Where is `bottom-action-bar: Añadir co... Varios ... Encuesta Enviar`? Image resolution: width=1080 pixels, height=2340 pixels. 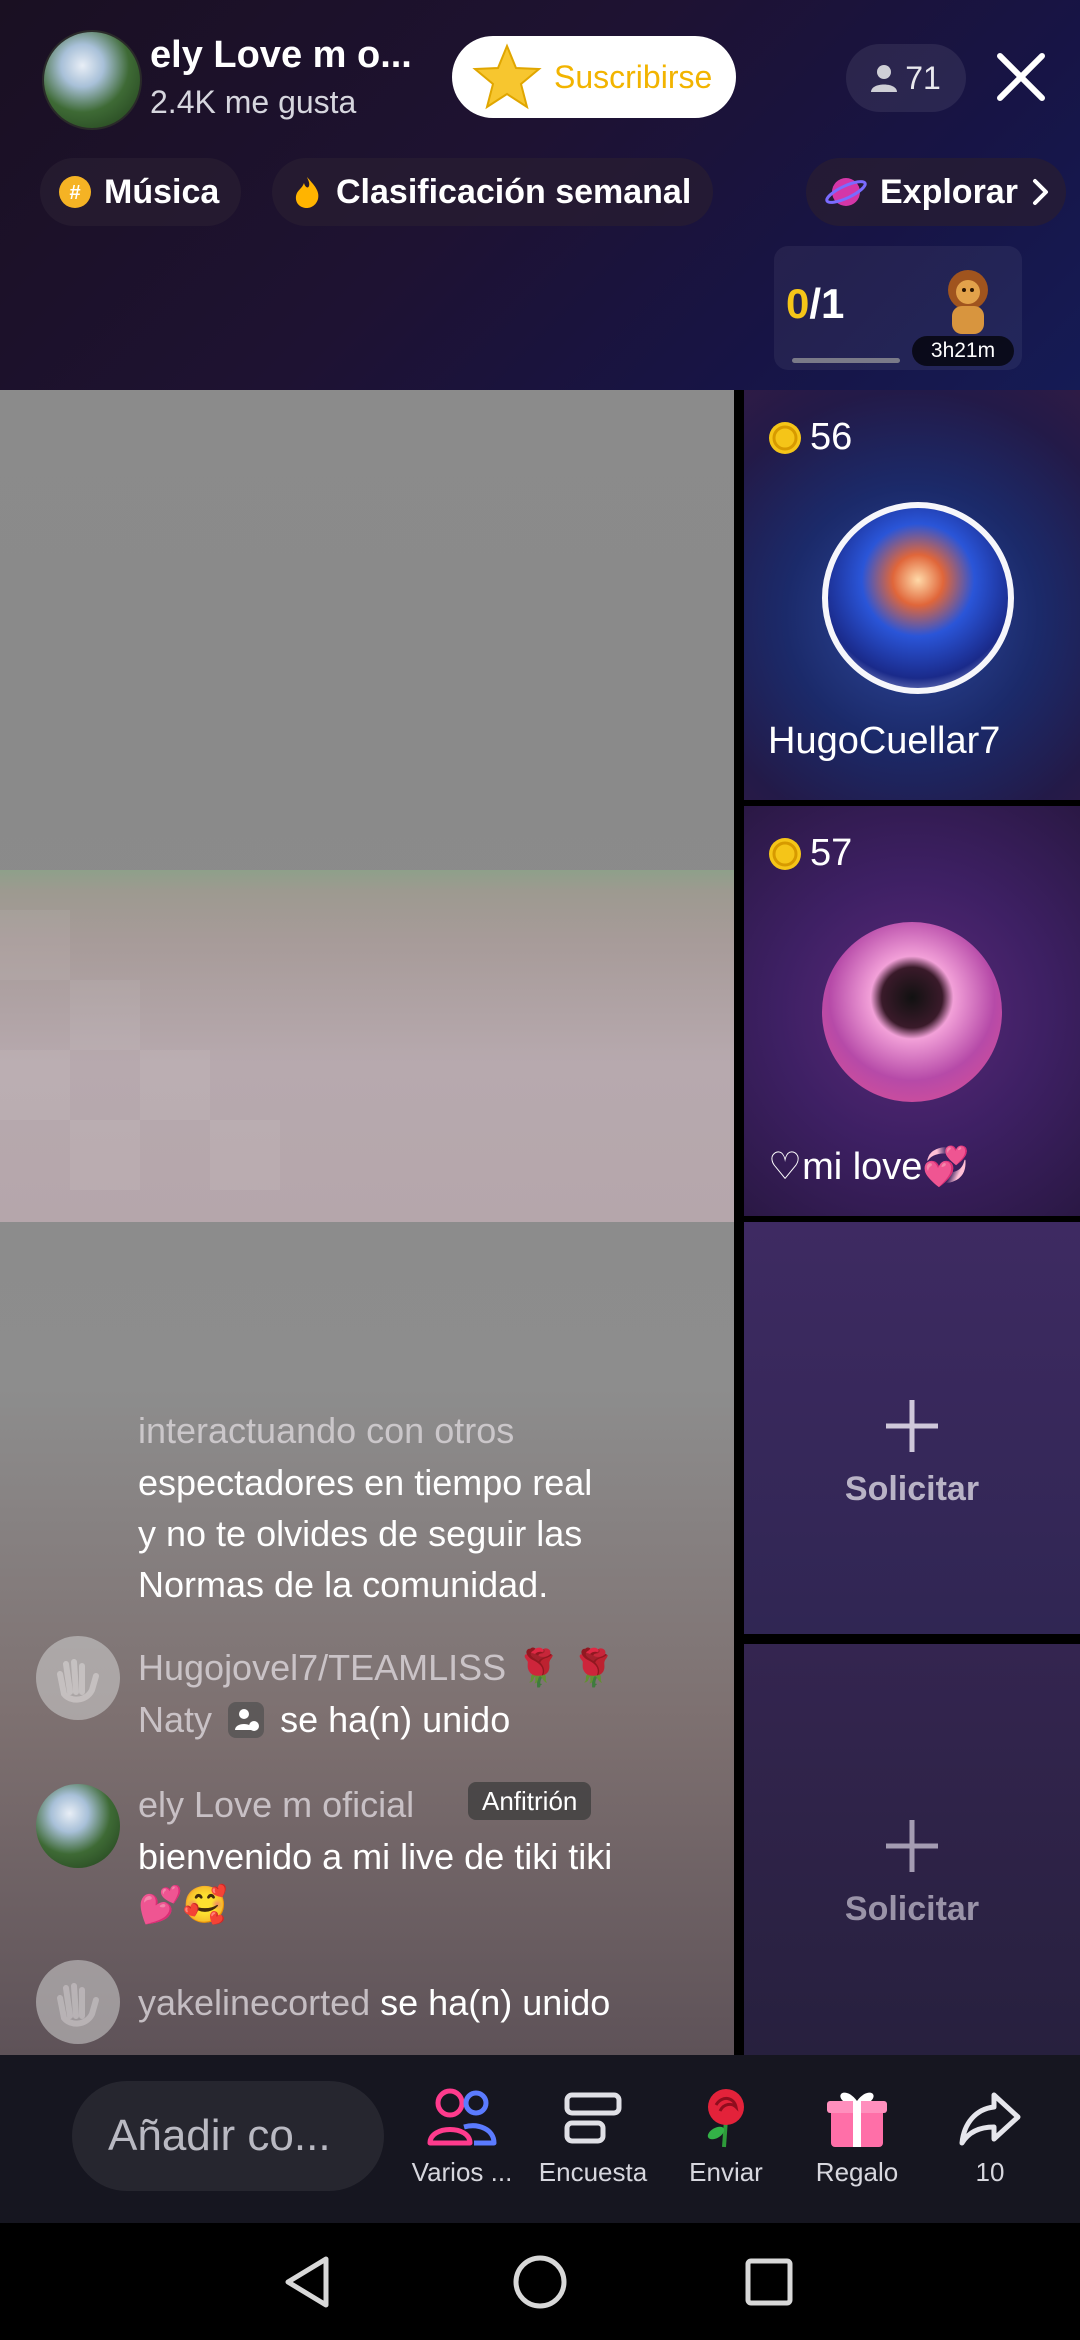
bottom-action-bar: Añadir co... Varios ... Encuesta Enviar is located at coordinates (540, 2139).